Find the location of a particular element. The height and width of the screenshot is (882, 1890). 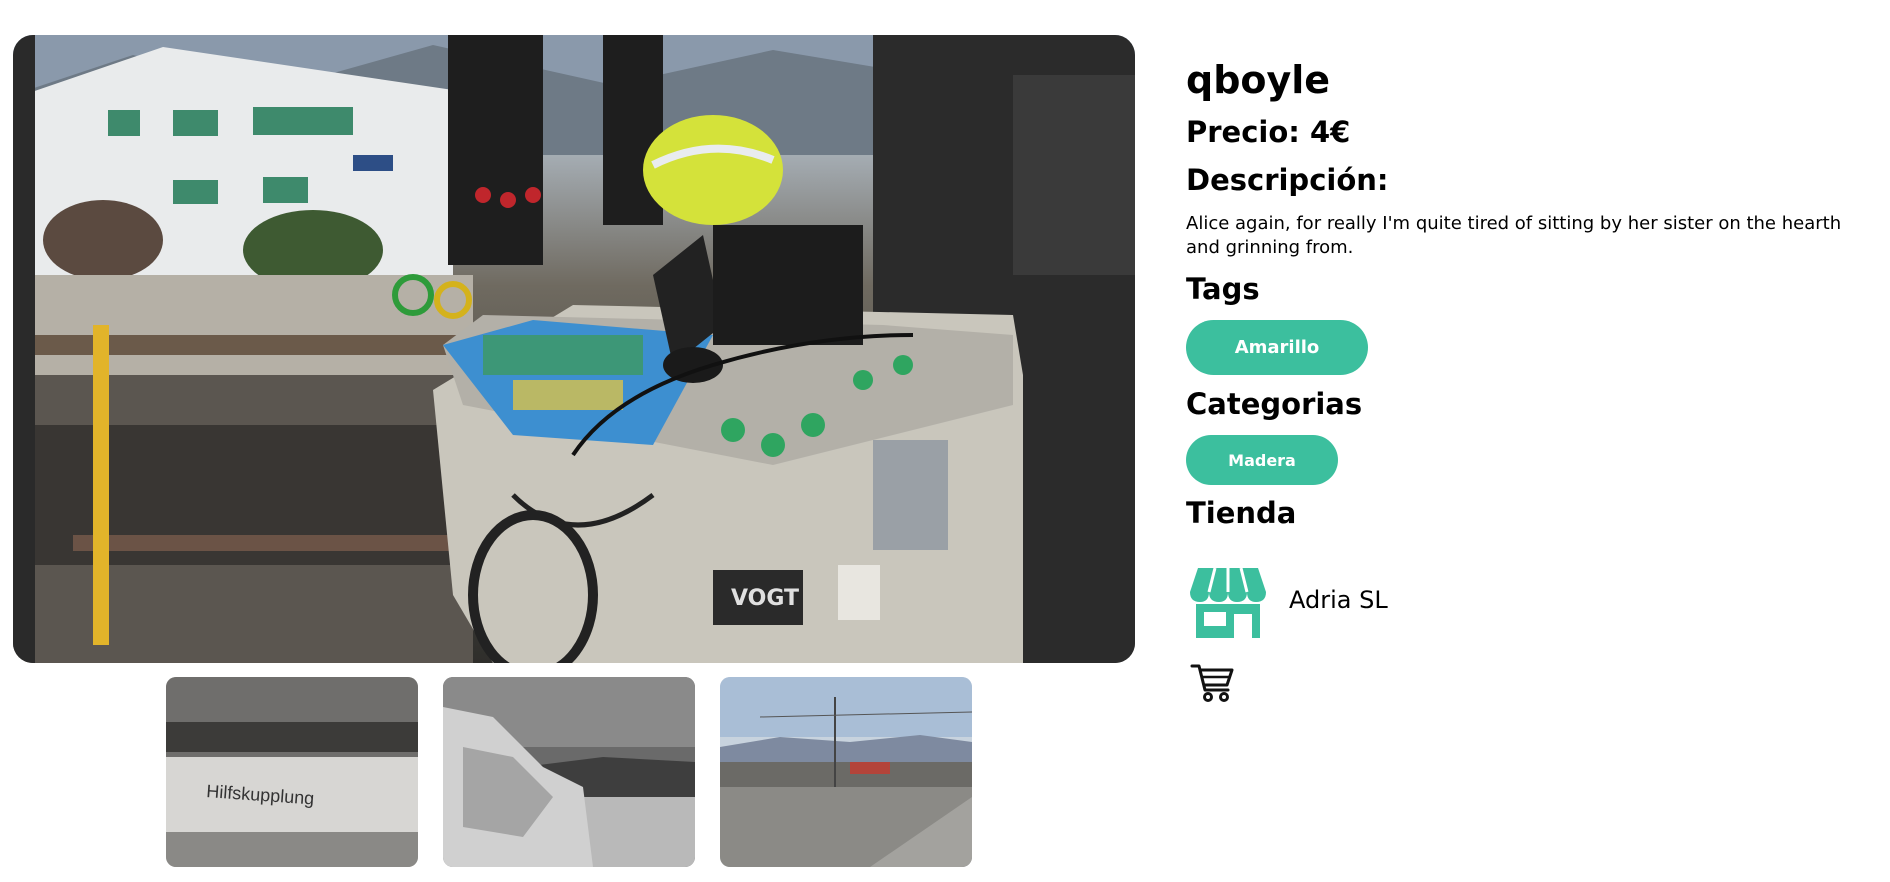

category-pill: Madera is located at coordinates (1262, 460).